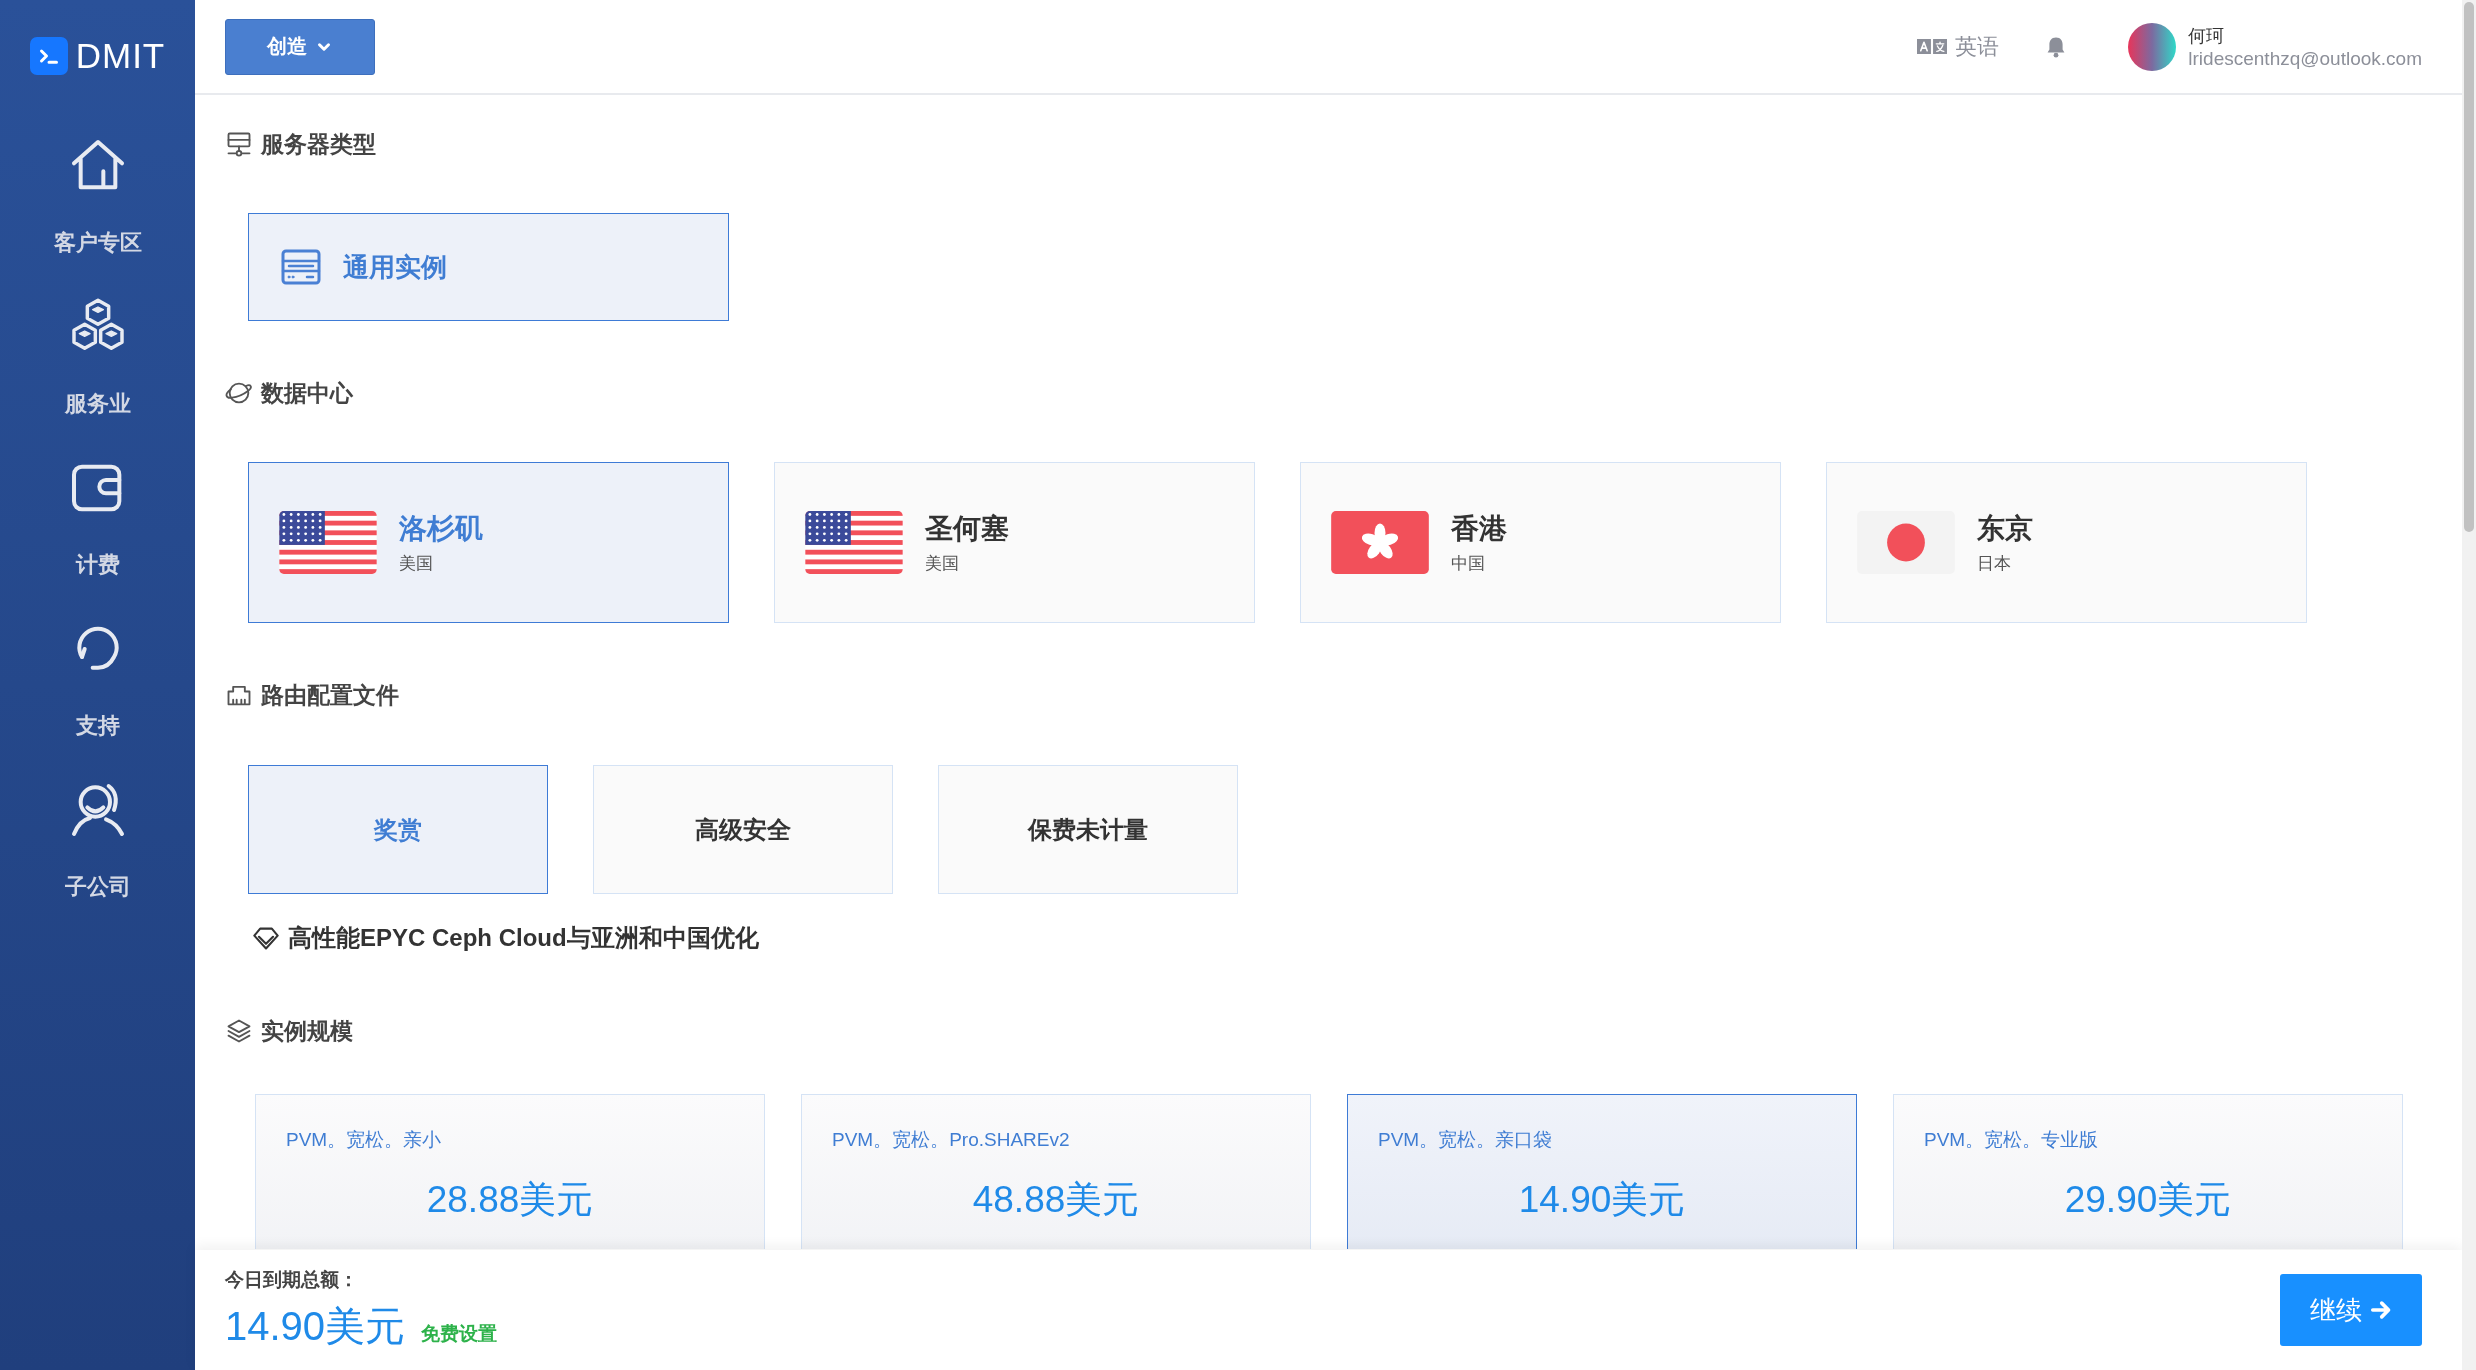  I want to click on plan-card: PVM。宽松。亲口袋 14.90美元, so click(1602, 1171).